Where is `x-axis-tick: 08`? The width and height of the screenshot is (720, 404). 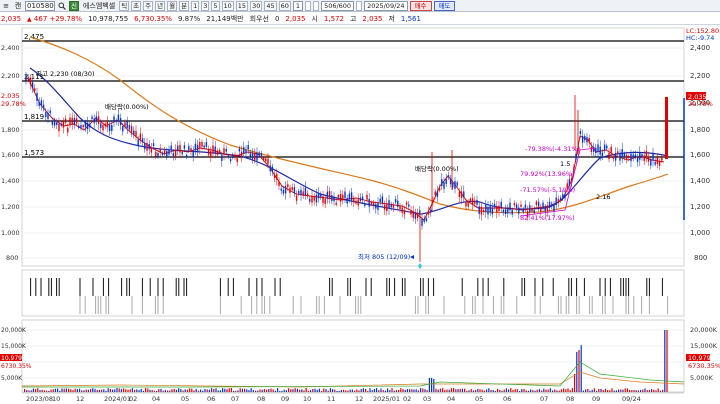
x-axis-tick: 08 is located at coordinates (570, 399).